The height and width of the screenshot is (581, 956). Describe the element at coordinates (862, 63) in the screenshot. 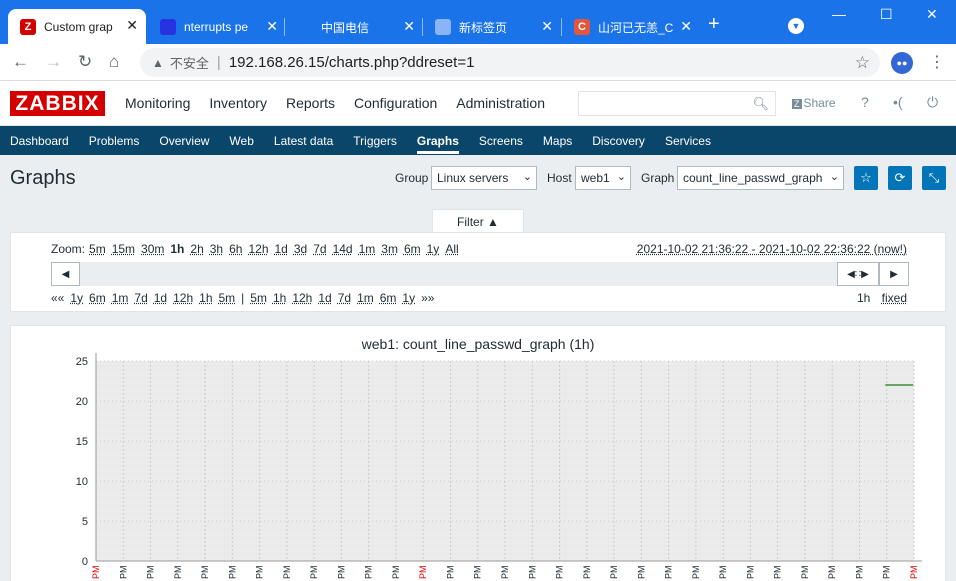

I see `bookmark-star-icon: ☆` at that location.